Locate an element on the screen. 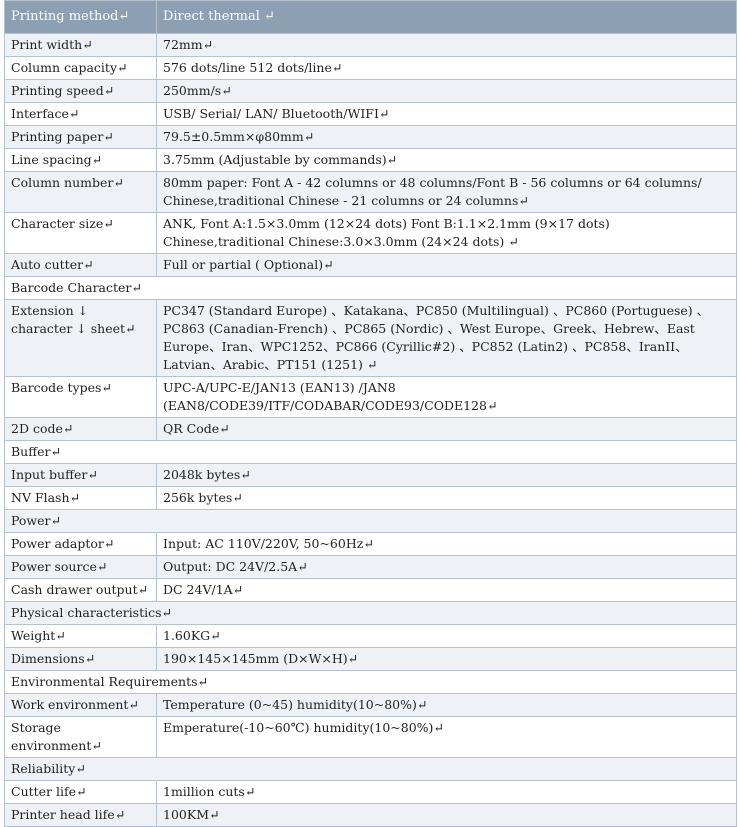 Image resolution: width=740 pixels, height=827 pixels. row-label: Barcode types↵ is located at coordinates (80, 397).